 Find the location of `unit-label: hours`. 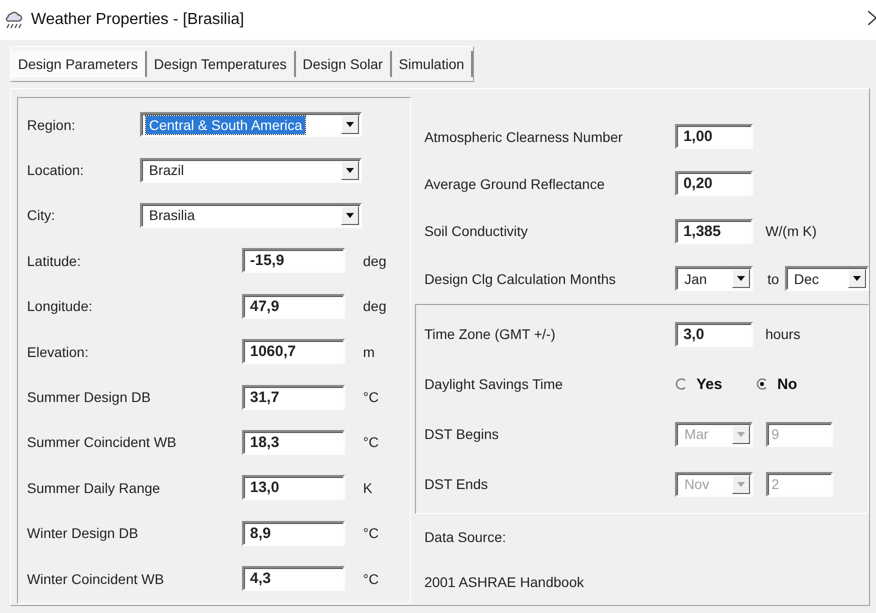

unit-label: hours is located at coordinates (782, 334).